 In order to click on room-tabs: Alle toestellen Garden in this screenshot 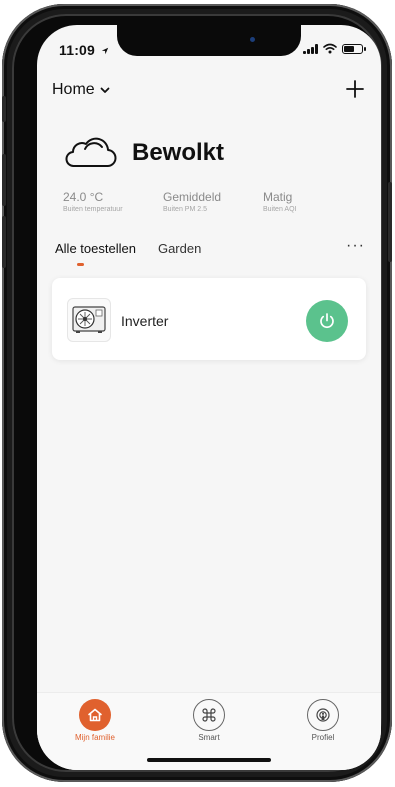, I will do `click(128, 248)`.